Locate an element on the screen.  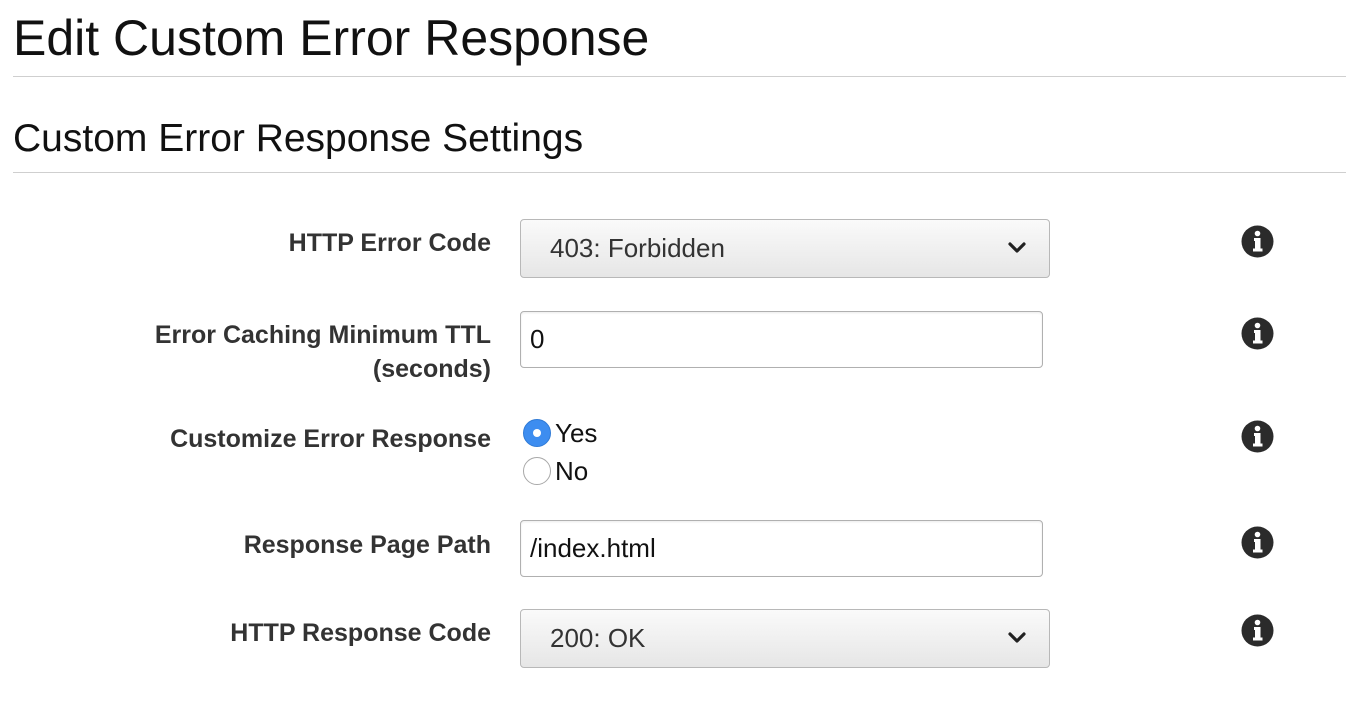
http-response-code-select: 200: OK is located at coordinates (785, 638).